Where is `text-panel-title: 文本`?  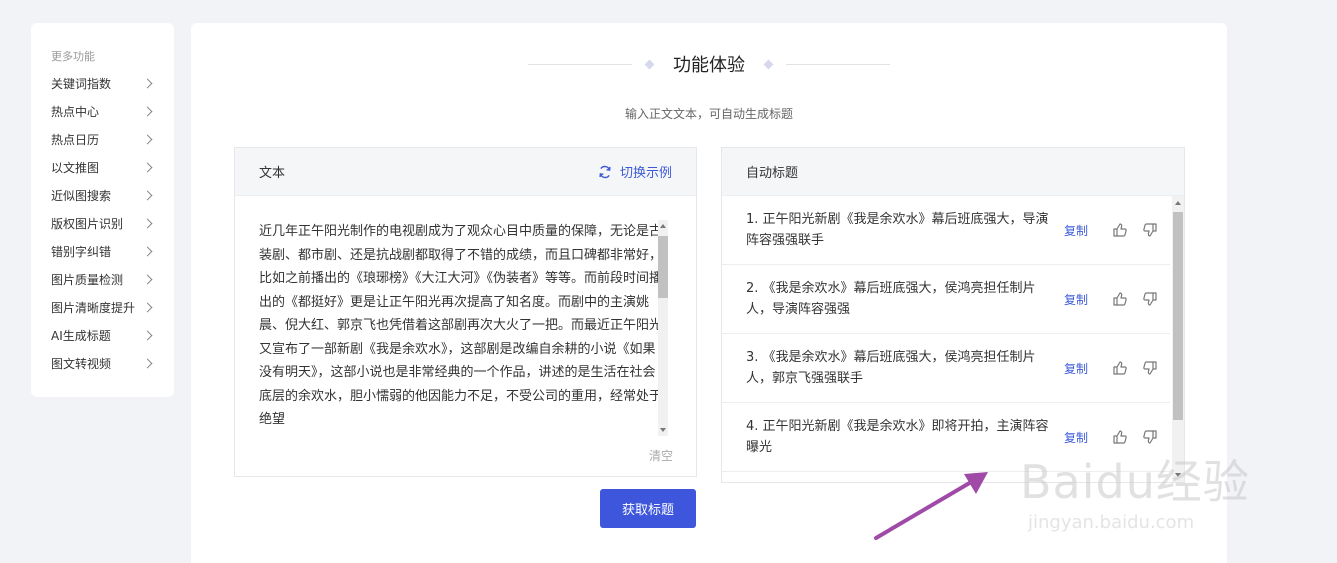
text-panel-title: 文本 is located at coordinates (272, 173).